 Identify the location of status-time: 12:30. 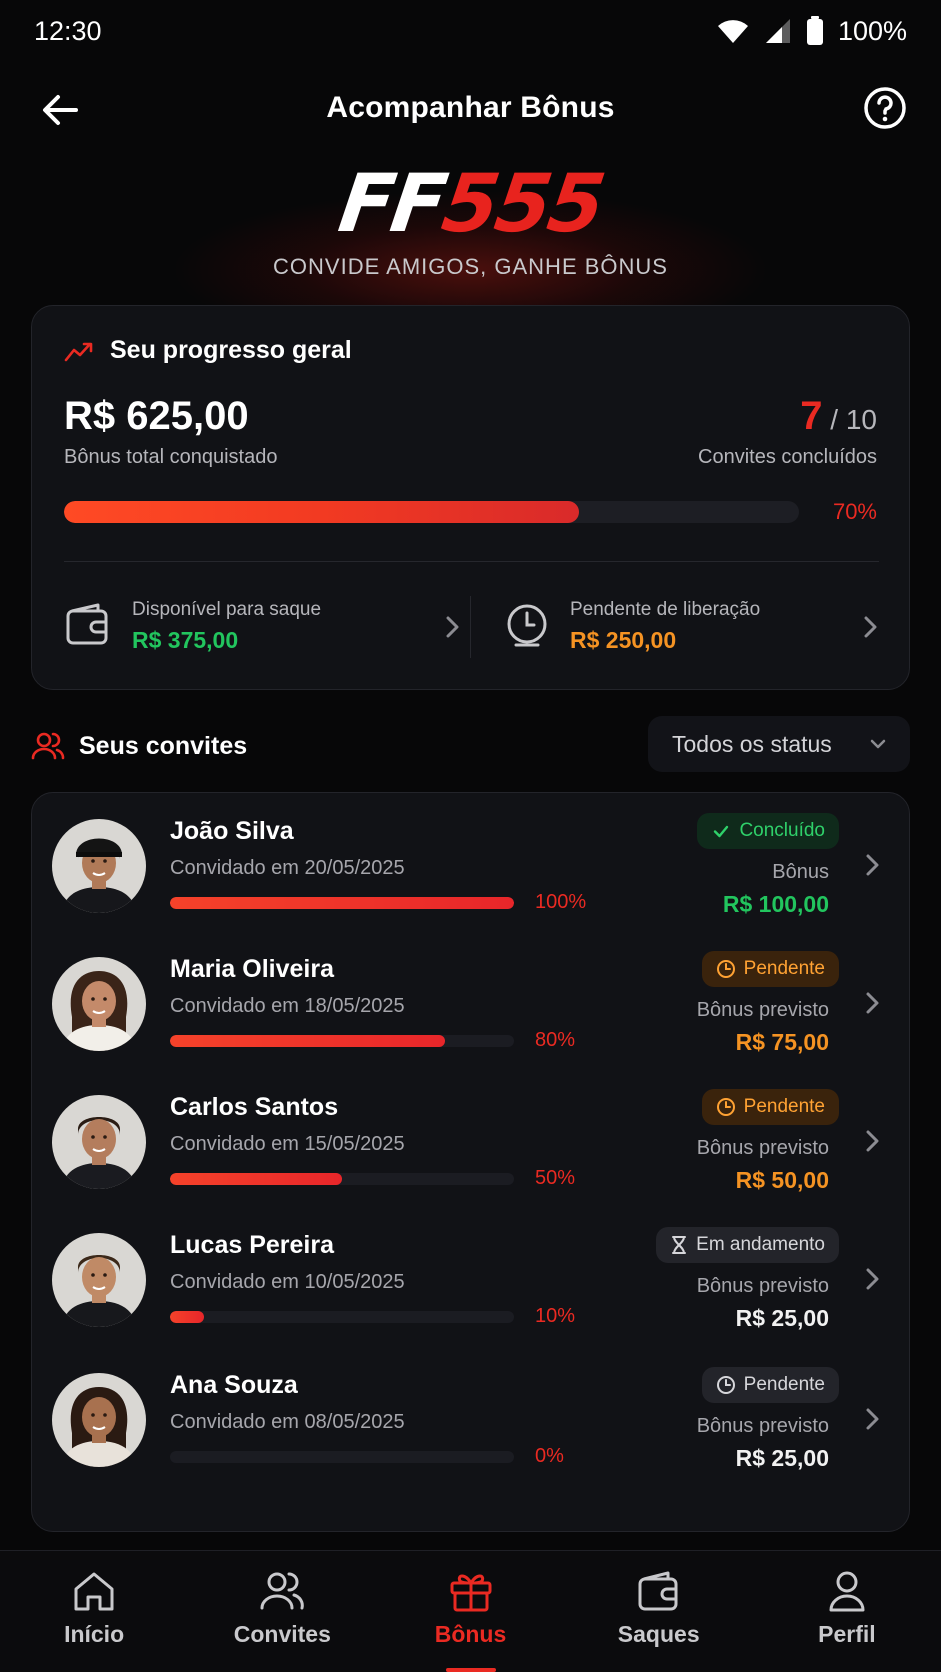
(68, 30).